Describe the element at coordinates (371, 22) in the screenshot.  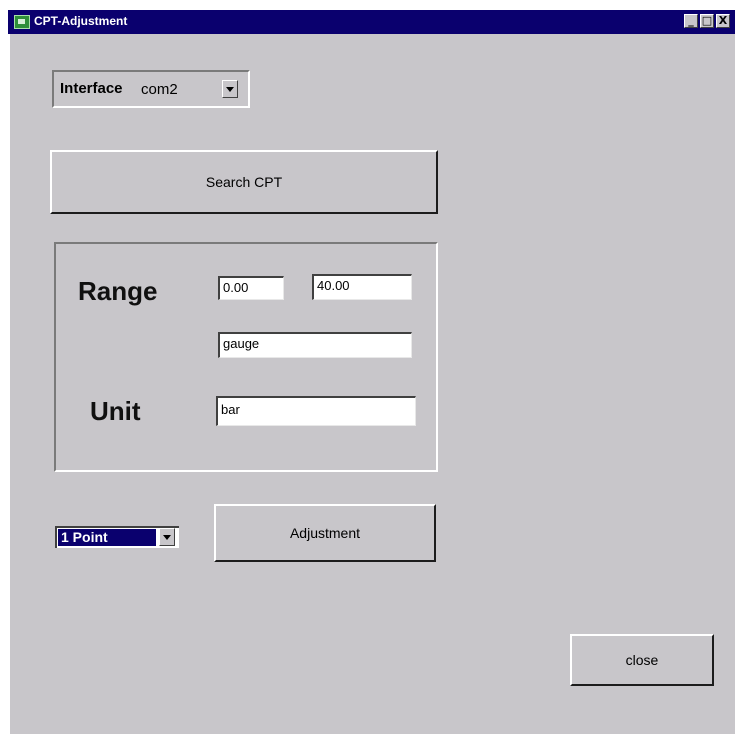
I see `title-bar: CPT-Adjustment _ □ X` at that location.